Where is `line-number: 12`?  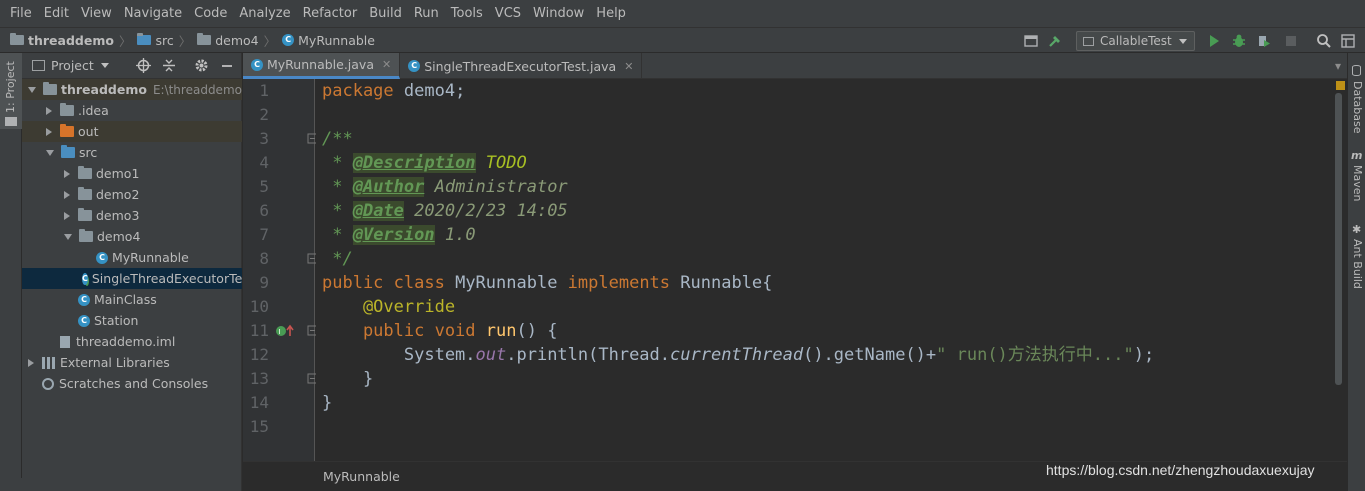 line-number: 12 is located at coordinates (259, 354).